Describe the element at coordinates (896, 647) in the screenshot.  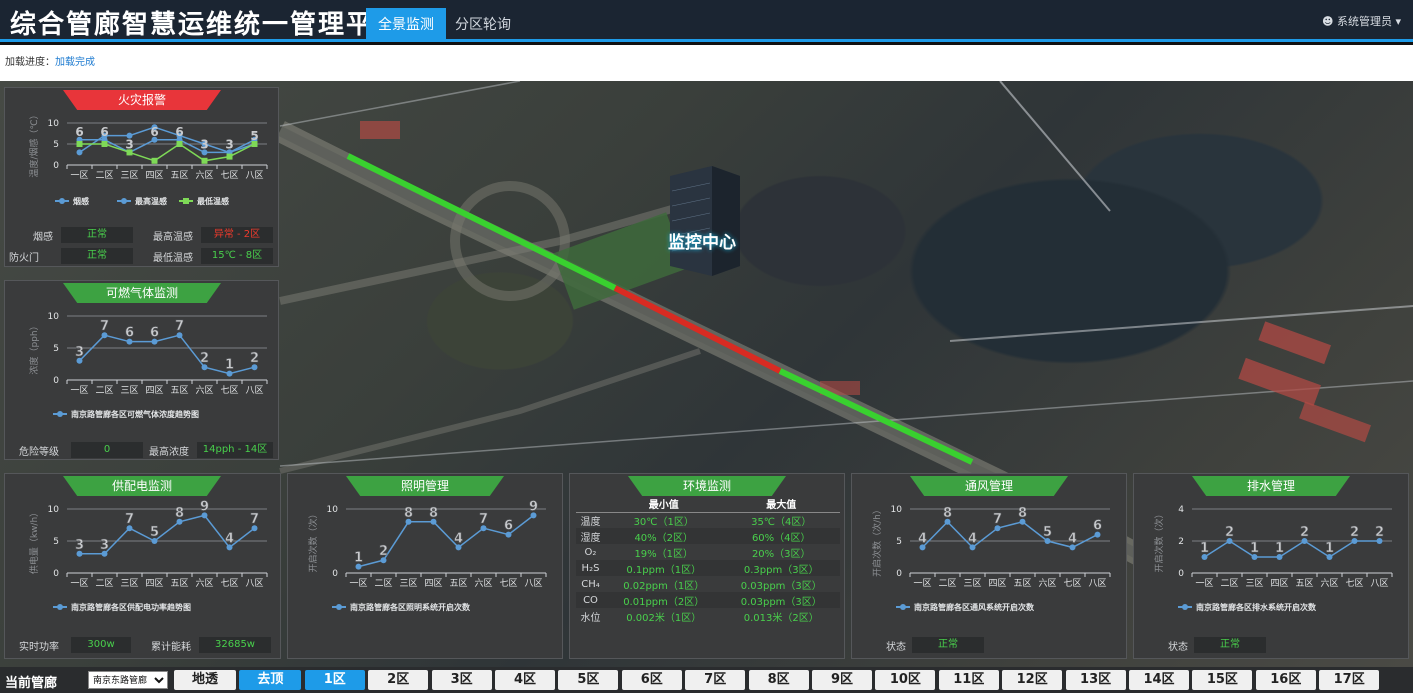
I see `ventilation-status-label: 状态` at that location.